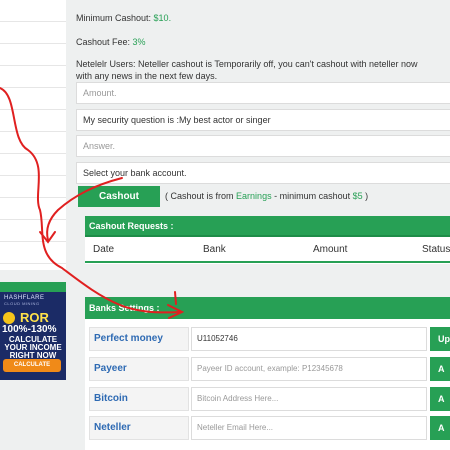 The height and width of the screenshot is (450, 450). Describe the element at coordinates (139, 369) in the screenshot. I see `bank-label-payeer: Payeer` at that location.